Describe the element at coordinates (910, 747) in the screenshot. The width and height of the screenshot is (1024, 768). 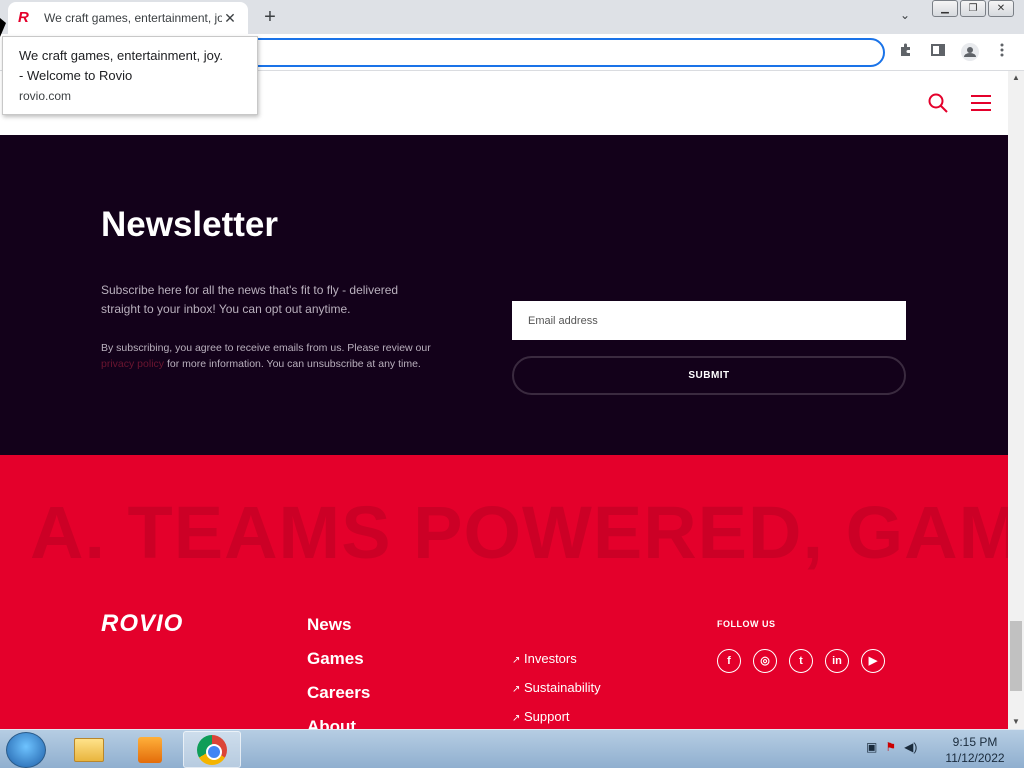
I see `volume-icon: ◀)` at that location.